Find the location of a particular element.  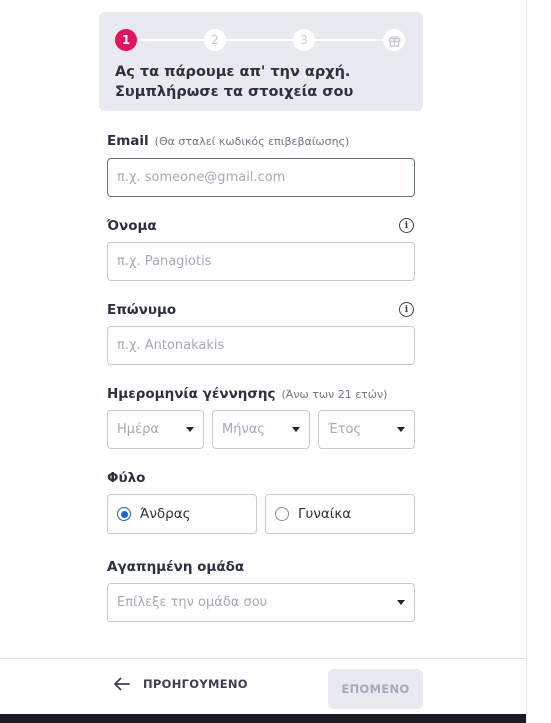

gender-option-female: Γυναίκα is located at coordinates (340, 514).